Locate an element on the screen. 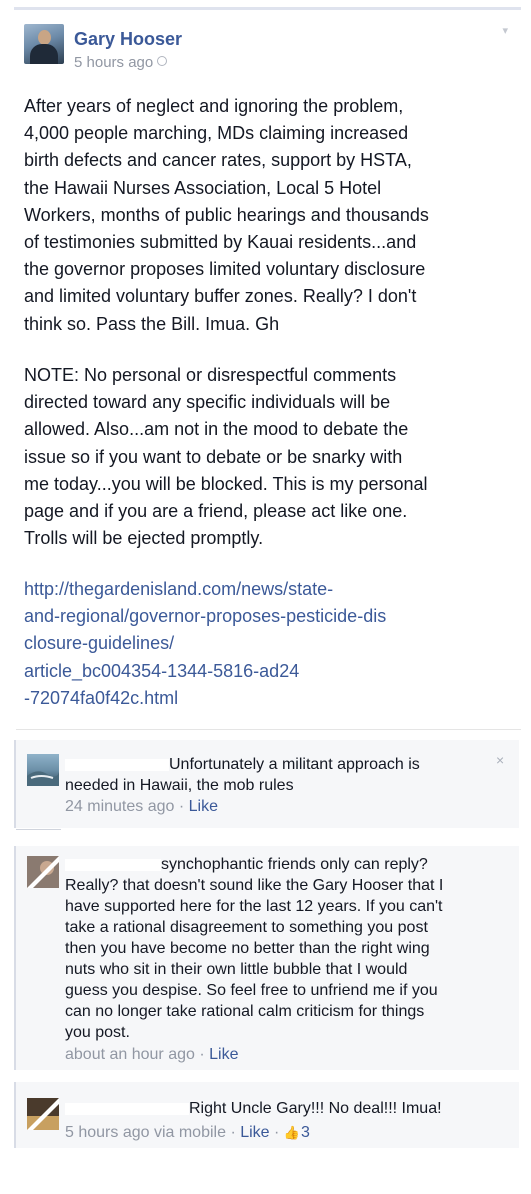  post-divider is located at coordinates (268, 729).